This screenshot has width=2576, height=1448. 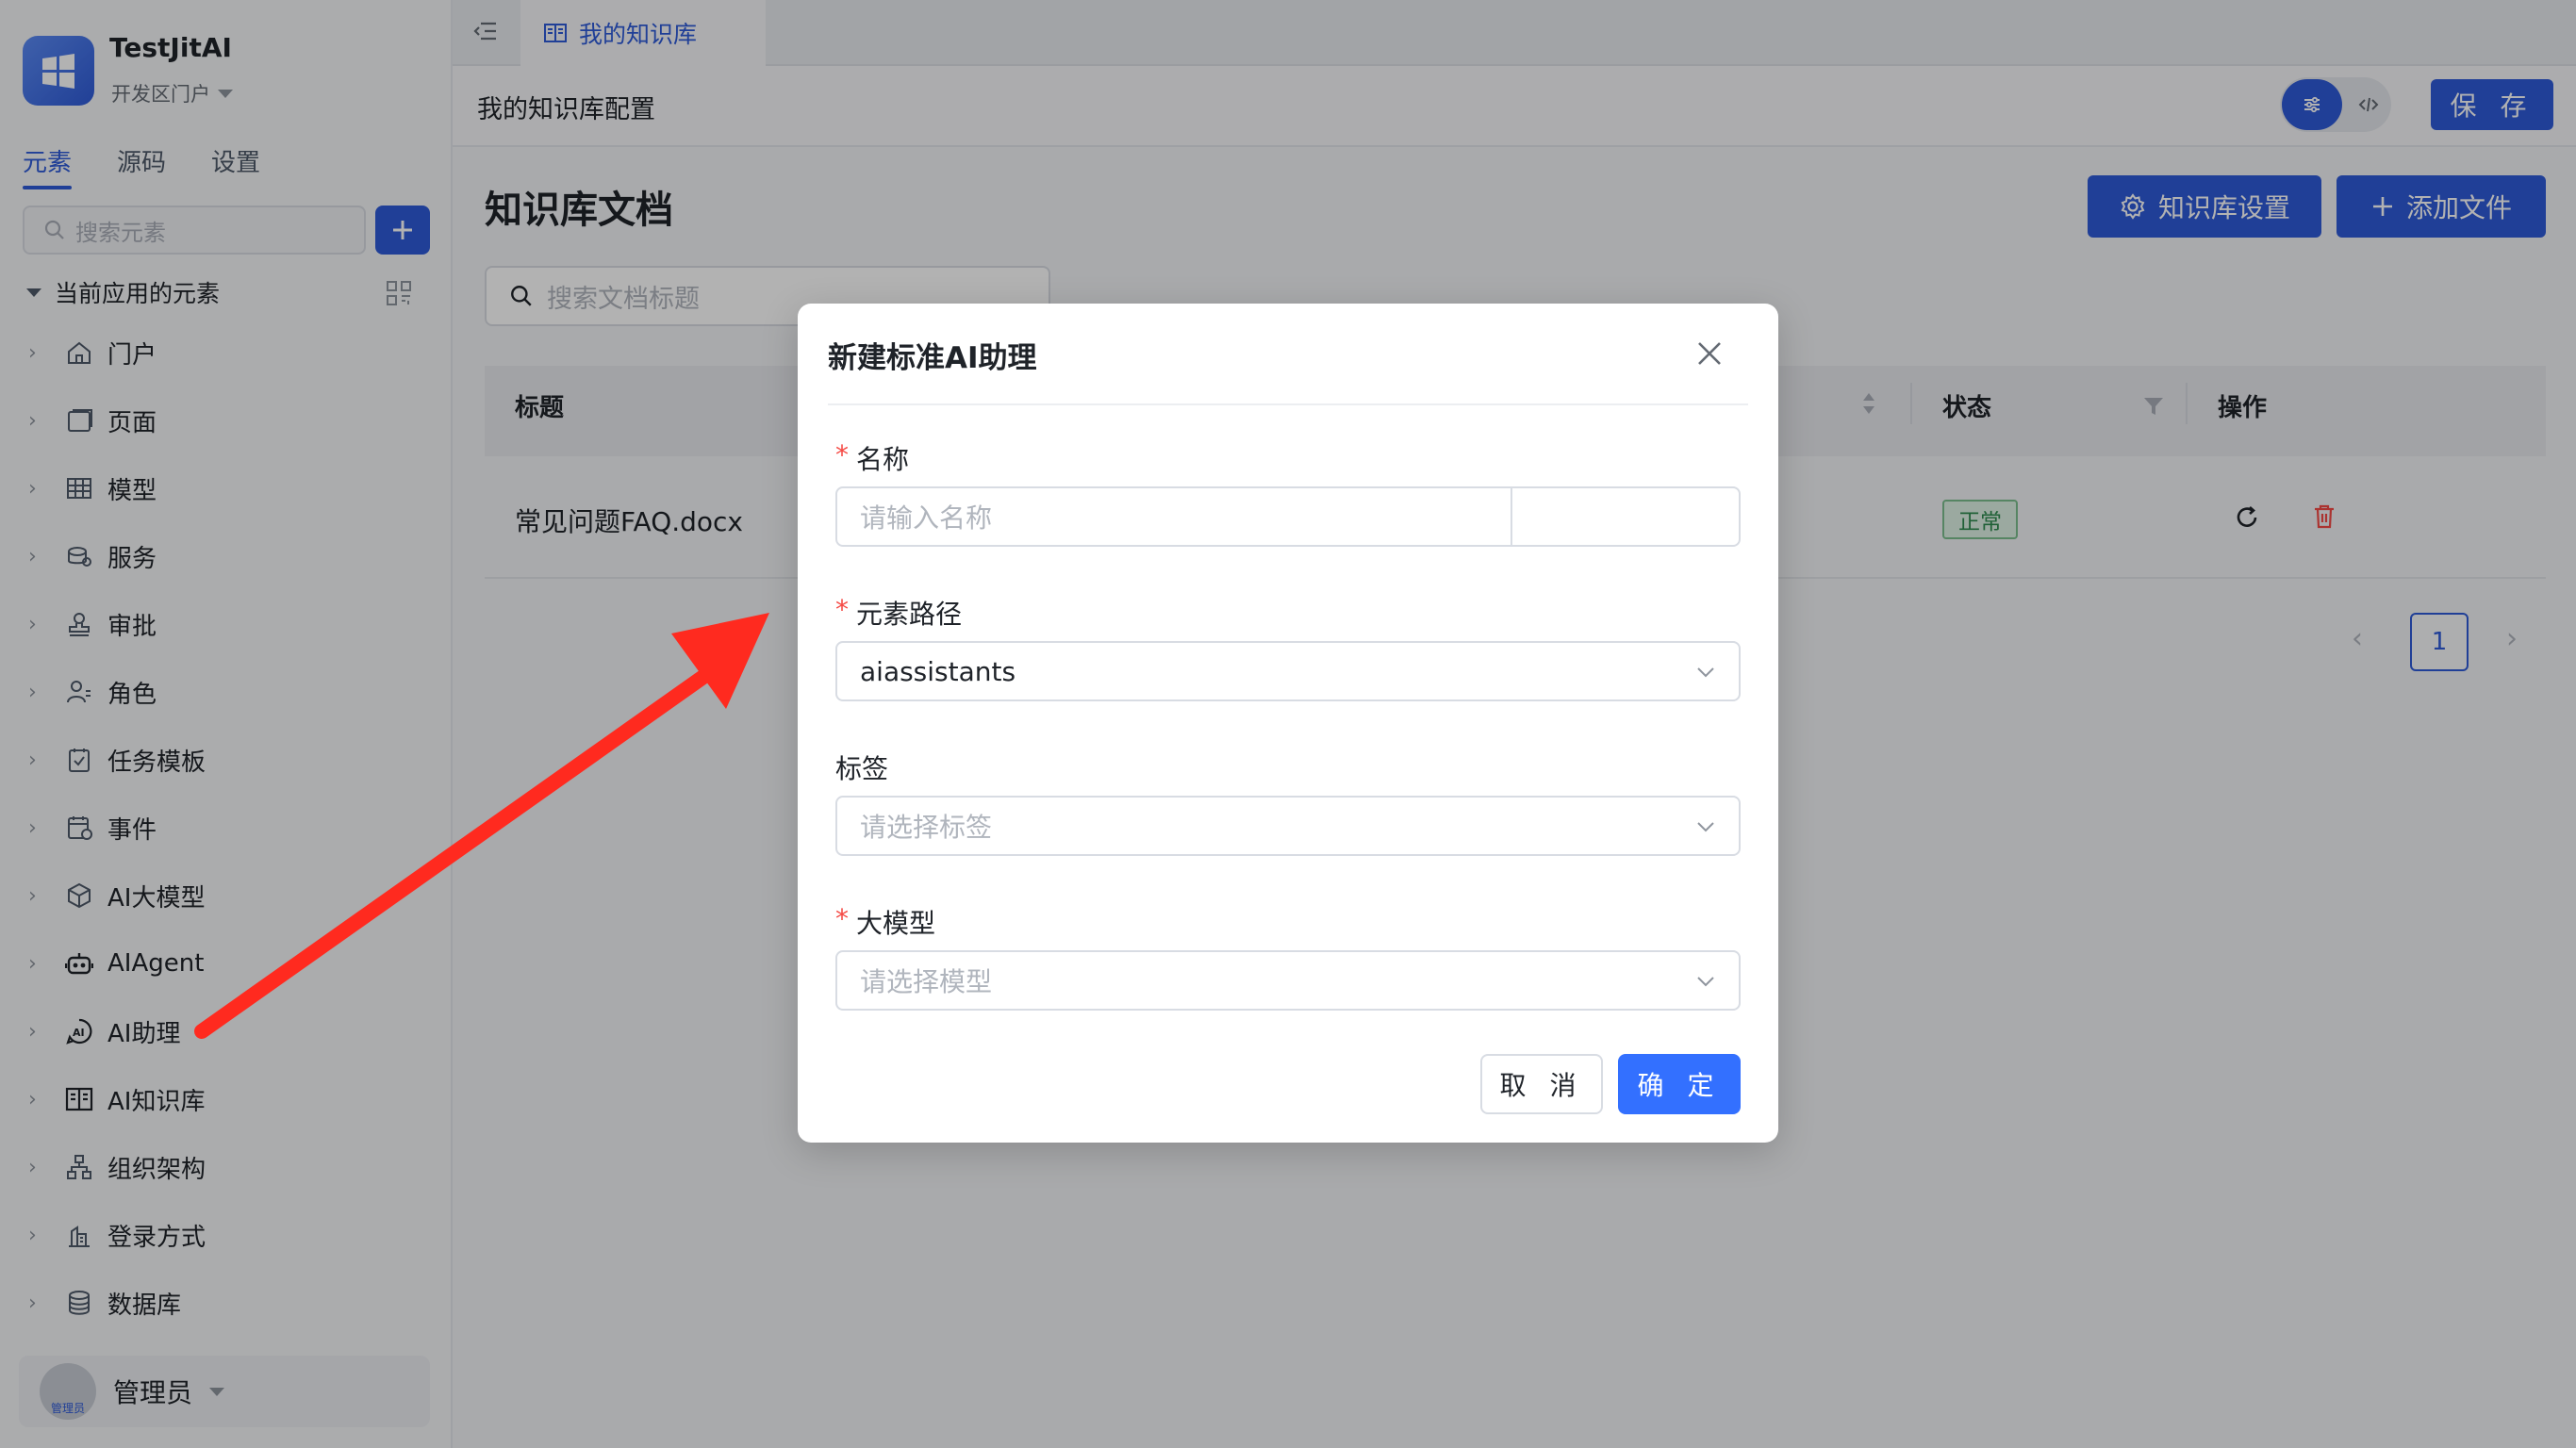 What do you see at coordinates (909, 614) in the screenshot?
I see `path-label-text: 元素路径` at bounding box center [909, 614].